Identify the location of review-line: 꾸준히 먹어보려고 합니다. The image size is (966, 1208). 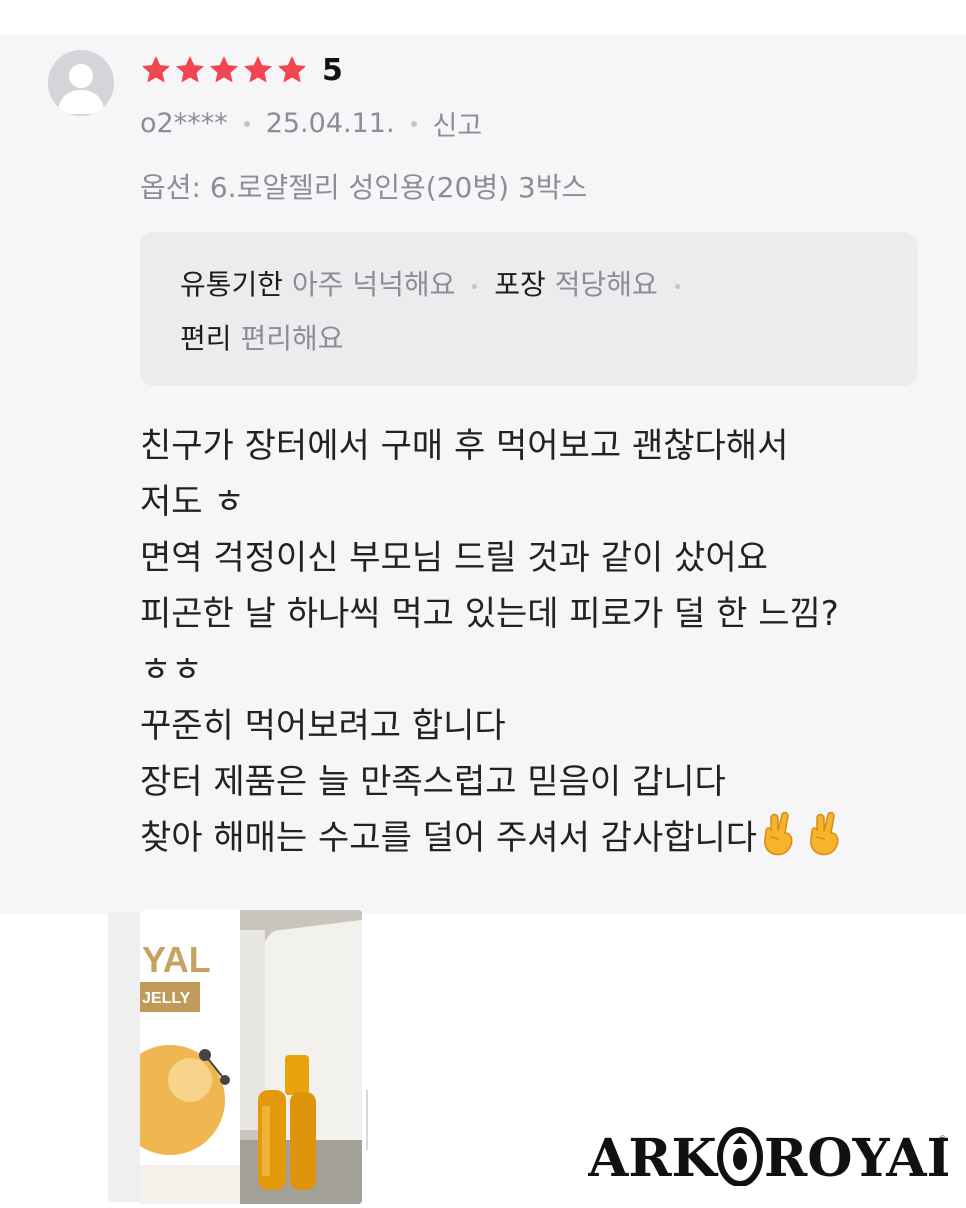
(323, 726).